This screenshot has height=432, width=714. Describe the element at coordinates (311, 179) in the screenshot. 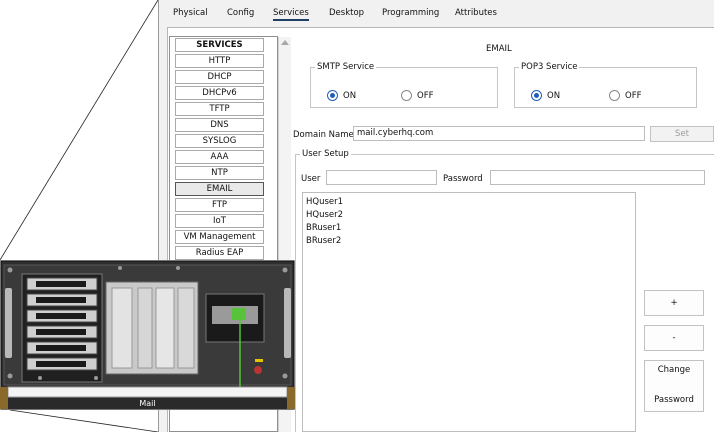

I see `user-label: User` at that location.